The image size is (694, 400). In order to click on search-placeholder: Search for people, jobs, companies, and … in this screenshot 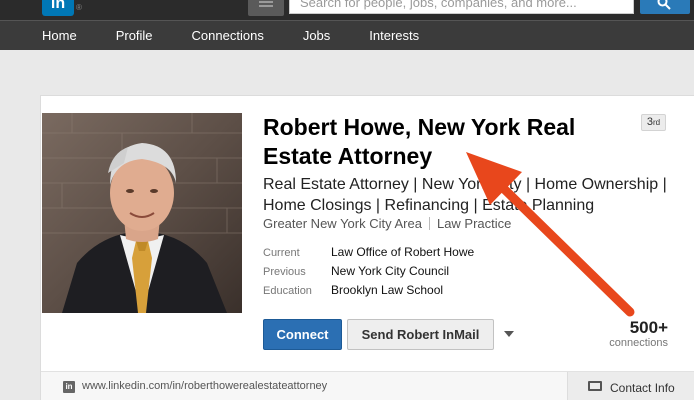, I will do `click(438, 5)`.